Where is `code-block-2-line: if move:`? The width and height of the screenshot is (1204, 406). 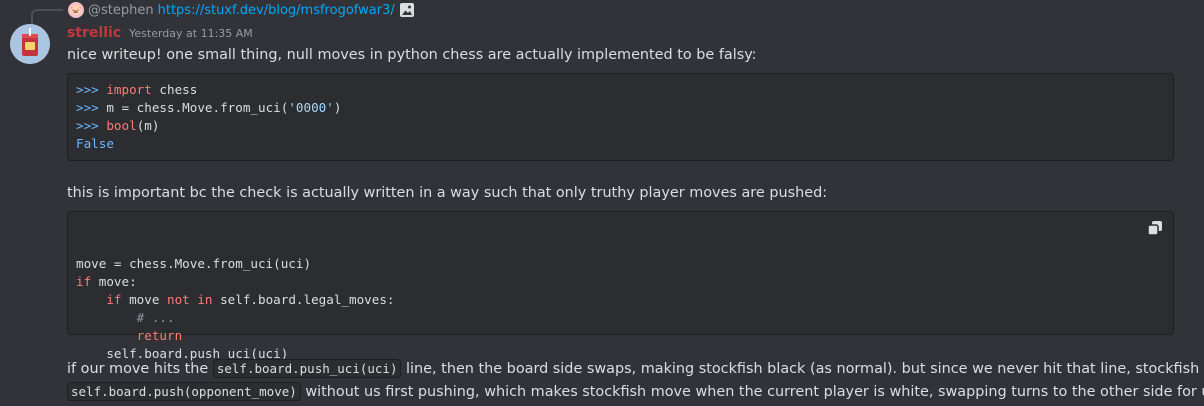
code-block-2-line: if move: is located at coordinates (106, 281).